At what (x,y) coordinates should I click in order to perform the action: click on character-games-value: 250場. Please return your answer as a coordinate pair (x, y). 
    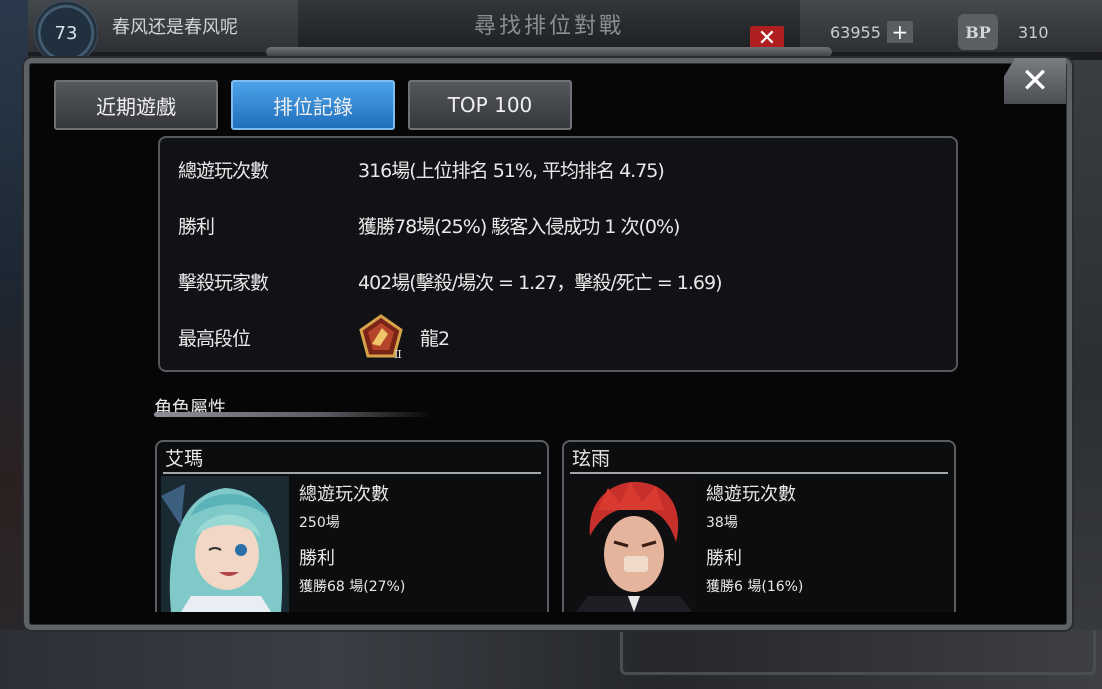
    Looking at the image, I should click on (319, 523).